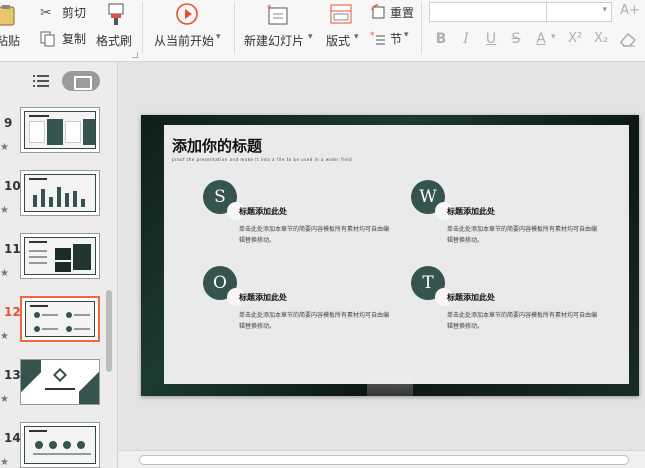  Describe the element at coordinates (466, 39) in the screenshot. I see `italic-button: I` at that location.